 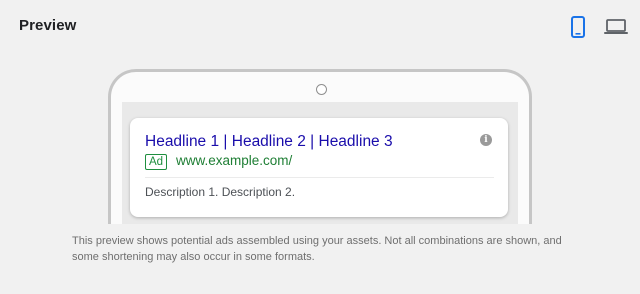 What do you see at coordinates (269, 142) in the screenshot?
I see `ad-headline: Headline 1 | Headline 2 | Headline 3` at bounding box center [269, 142].